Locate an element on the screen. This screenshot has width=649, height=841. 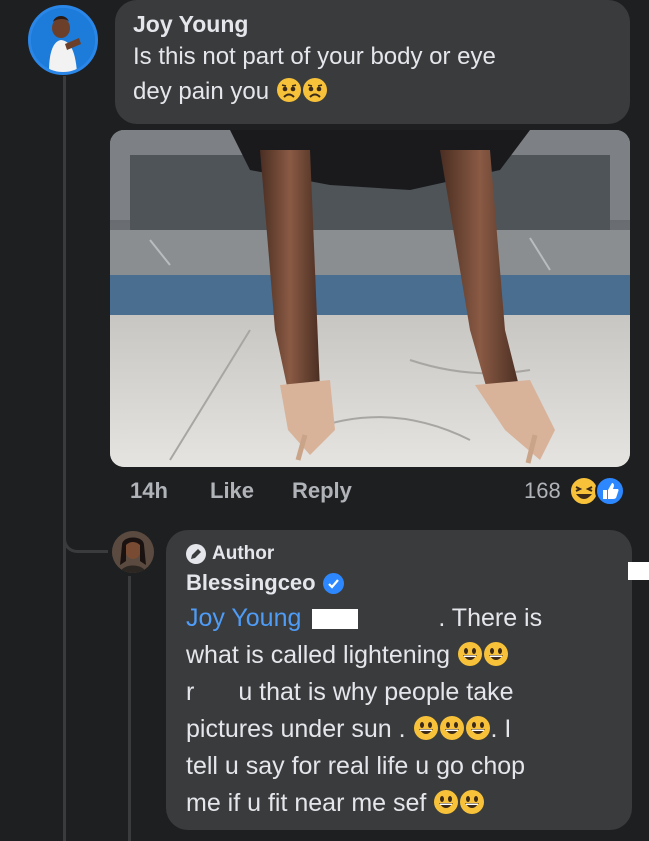
reply-text-fragment: . There is is located at coordinates (490, 618).